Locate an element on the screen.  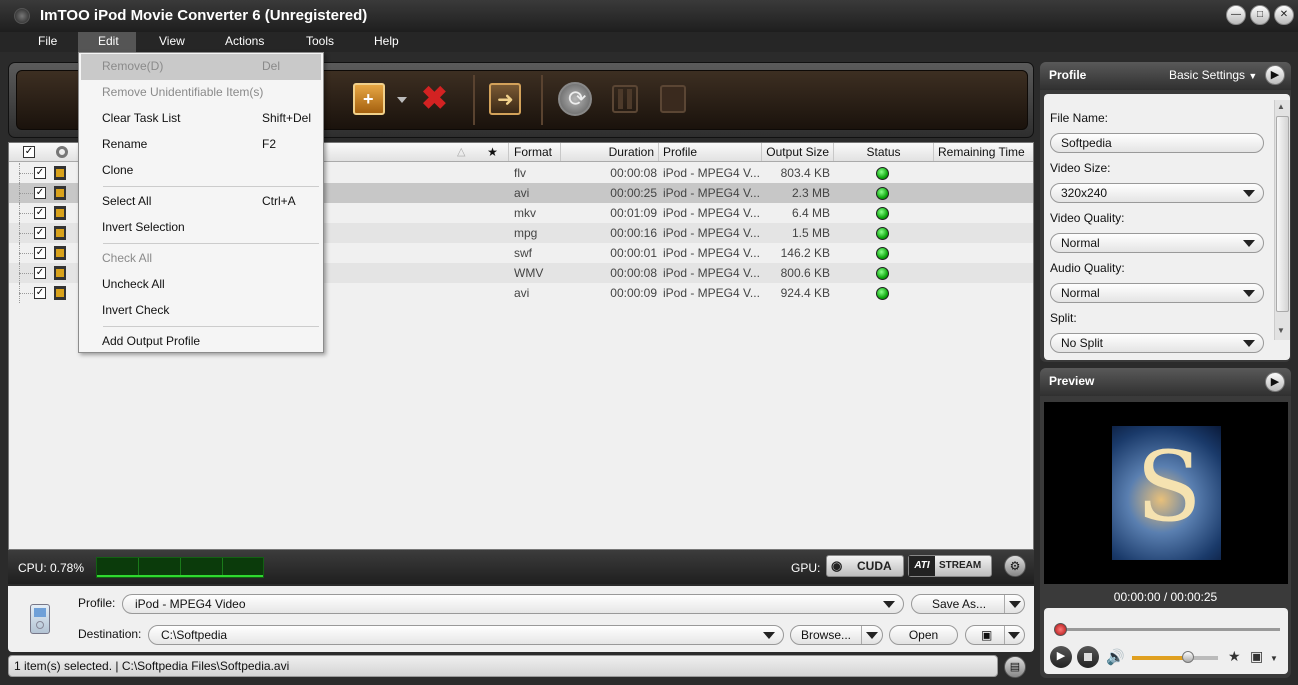
menu-item-clone: Clone is located at coordinates (201, 171).